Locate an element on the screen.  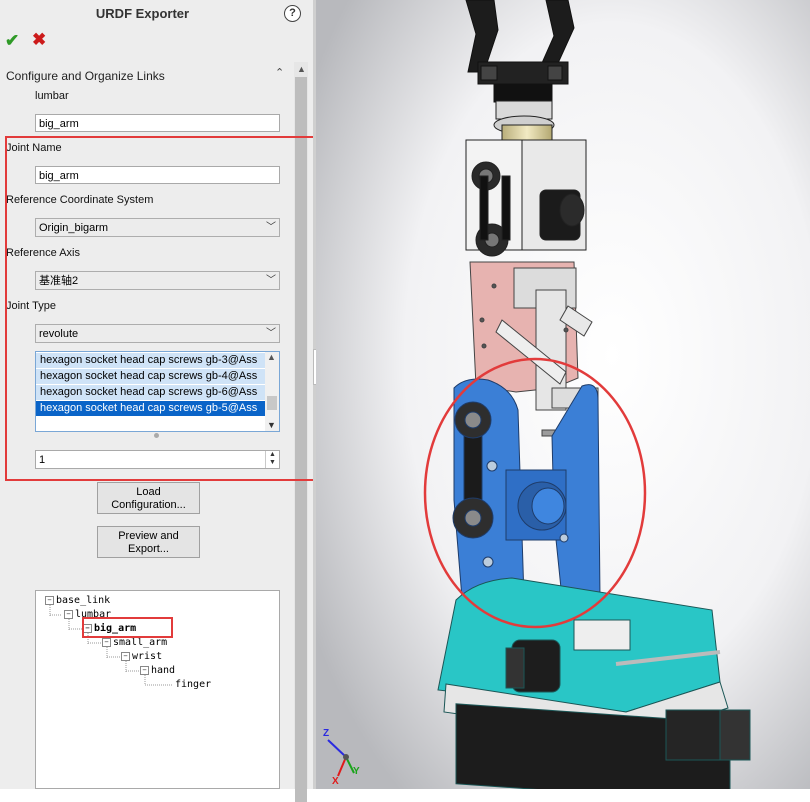
help-icon: ? is located at coordinates (292, 13).